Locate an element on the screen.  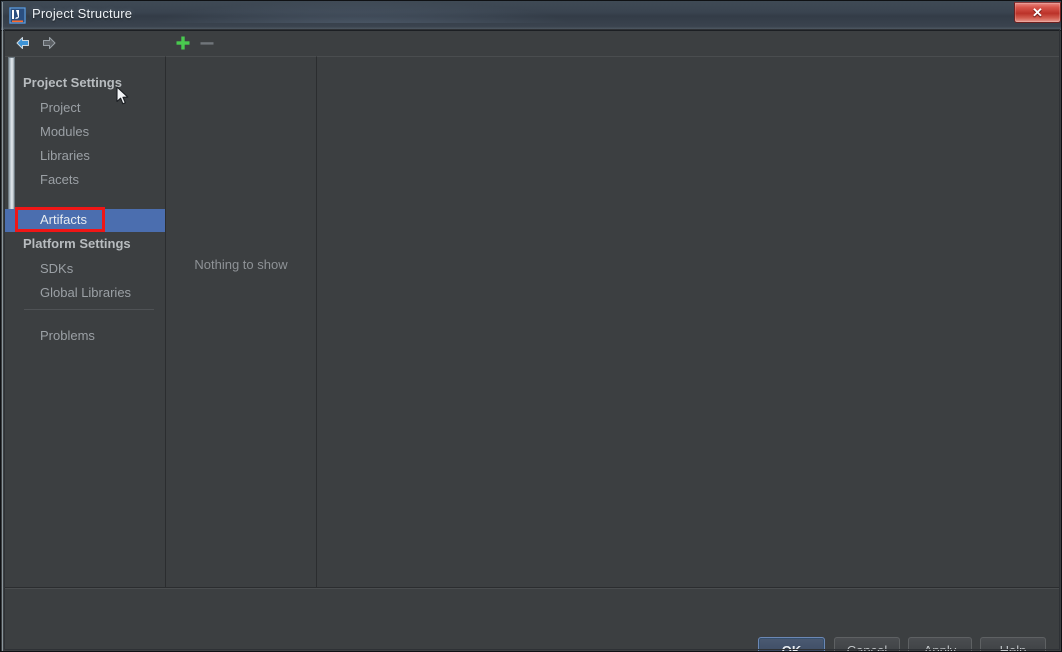
cancel-button: Cancel is located at coordinates (867, 644).